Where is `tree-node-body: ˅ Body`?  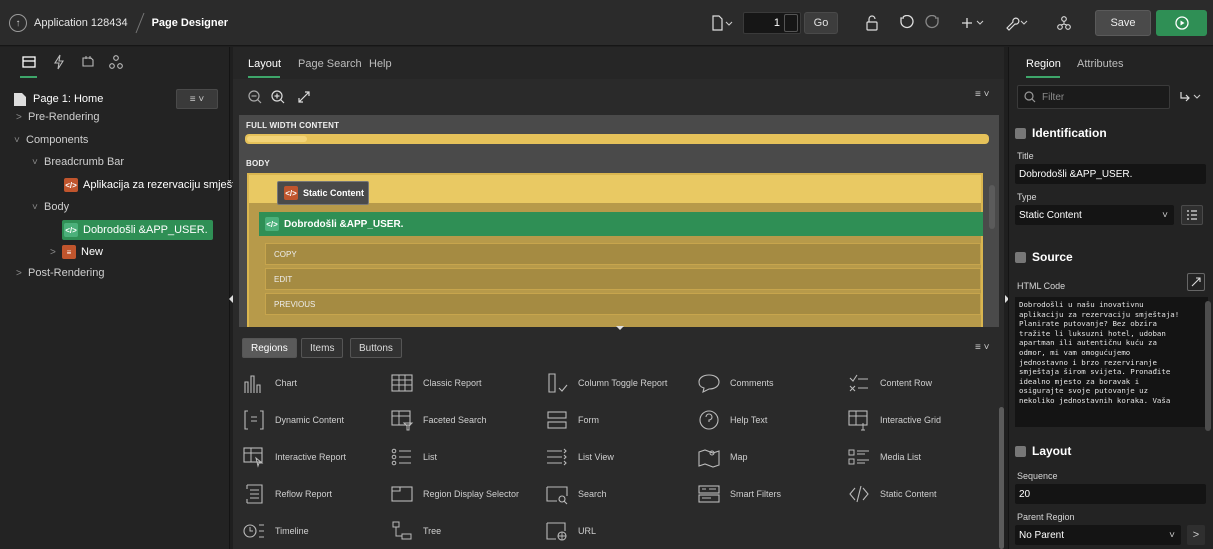
tree-node-body: ˅ Body is located at coordinates (50, 207).